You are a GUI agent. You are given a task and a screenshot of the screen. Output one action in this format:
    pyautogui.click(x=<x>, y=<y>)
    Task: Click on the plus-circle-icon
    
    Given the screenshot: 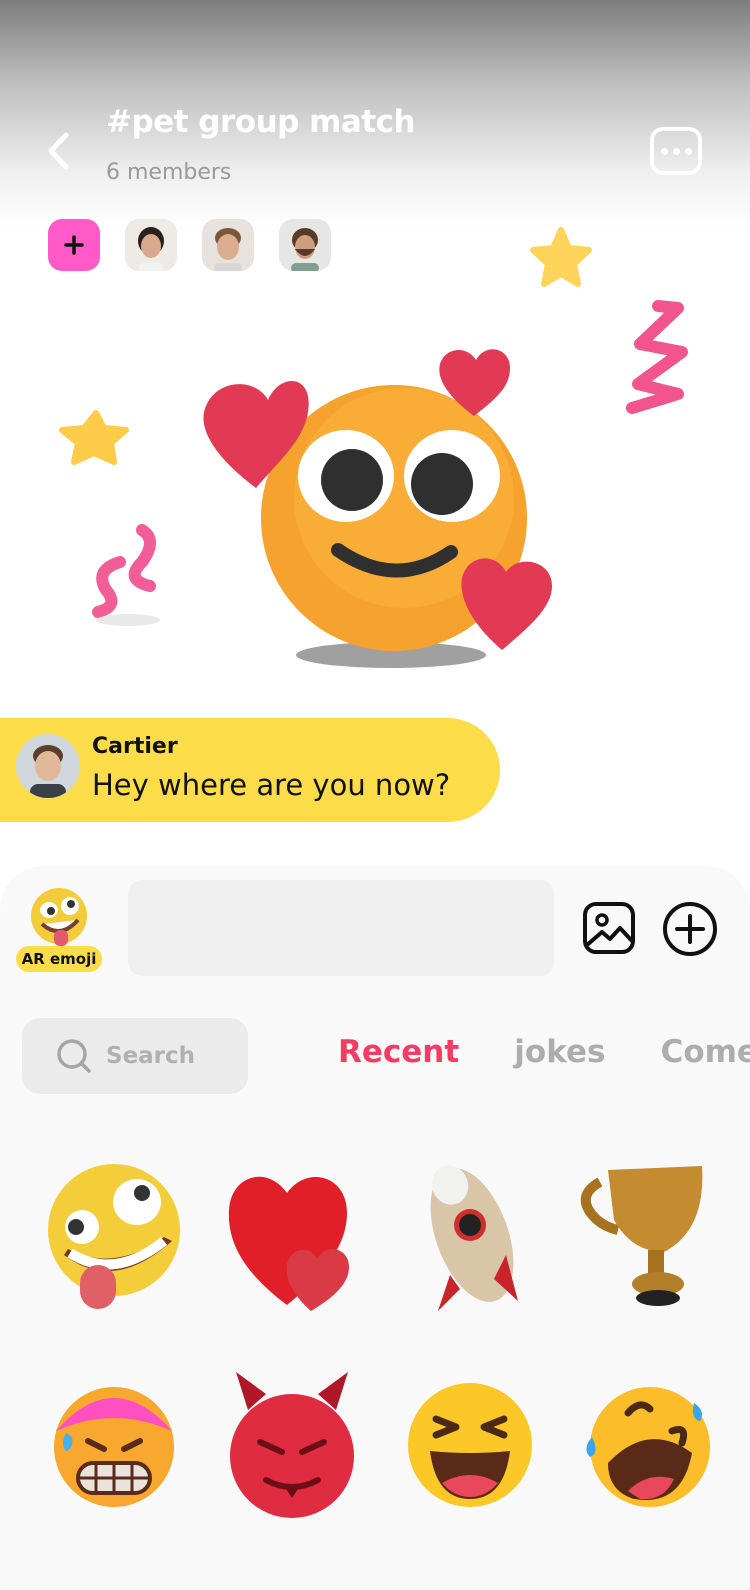 What is the action you would take?
    pyautogui.click(x=690, y=929)
    